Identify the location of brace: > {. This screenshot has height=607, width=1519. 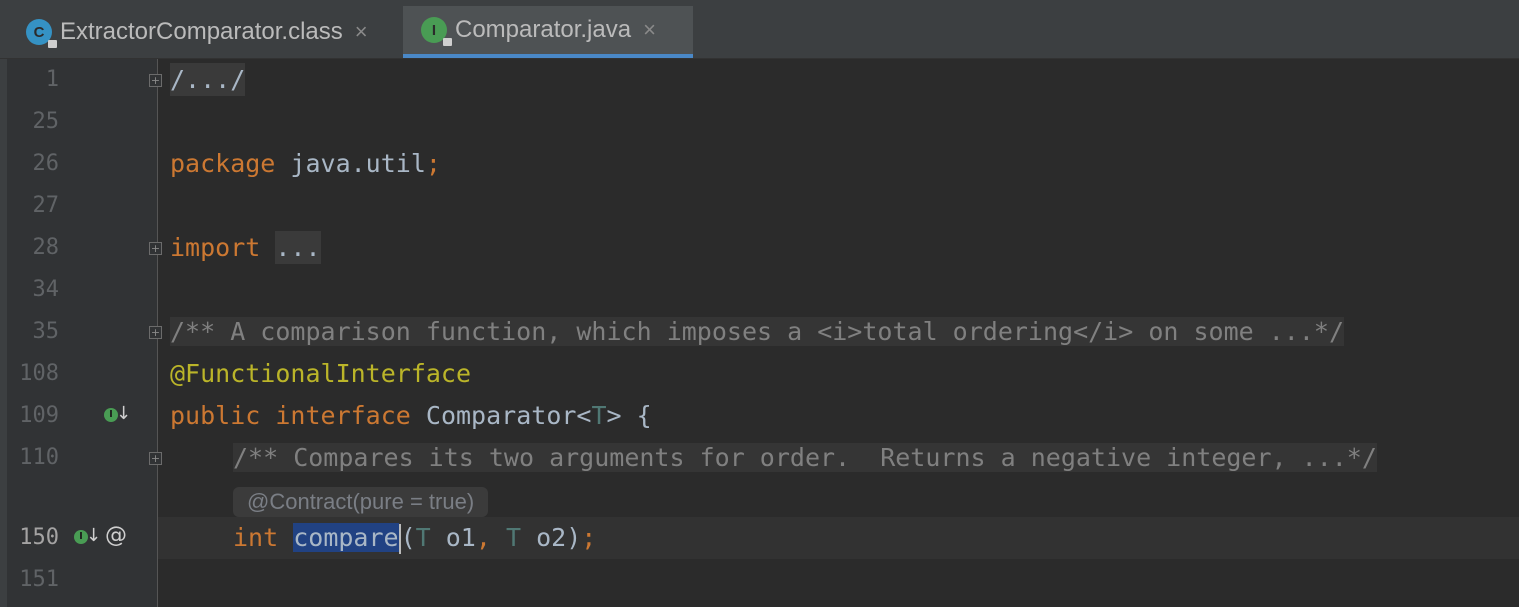
(629, 415).